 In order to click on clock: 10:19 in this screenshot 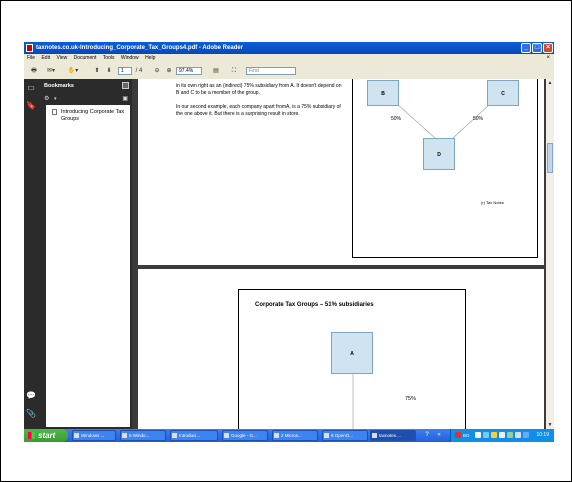, I will do `click(542, 435)`.